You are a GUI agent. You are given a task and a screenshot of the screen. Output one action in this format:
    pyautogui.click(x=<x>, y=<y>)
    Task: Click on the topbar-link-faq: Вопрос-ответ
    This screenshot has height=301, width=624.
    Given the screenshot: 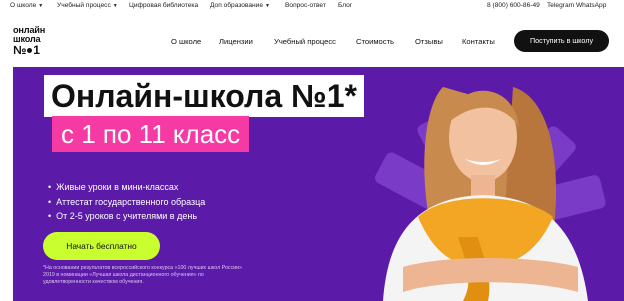 What is the action you would take?
    pyautogui.click(x=305, y=5)
    